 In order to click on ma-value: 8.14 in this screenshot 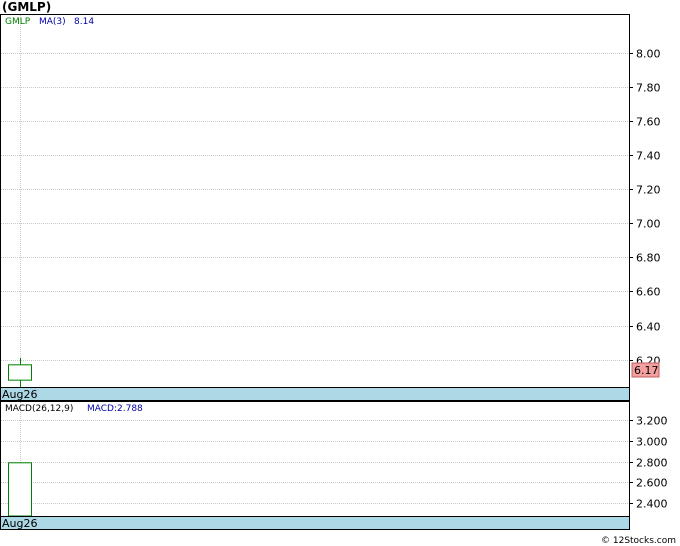, I will do `click(84, 22)`.